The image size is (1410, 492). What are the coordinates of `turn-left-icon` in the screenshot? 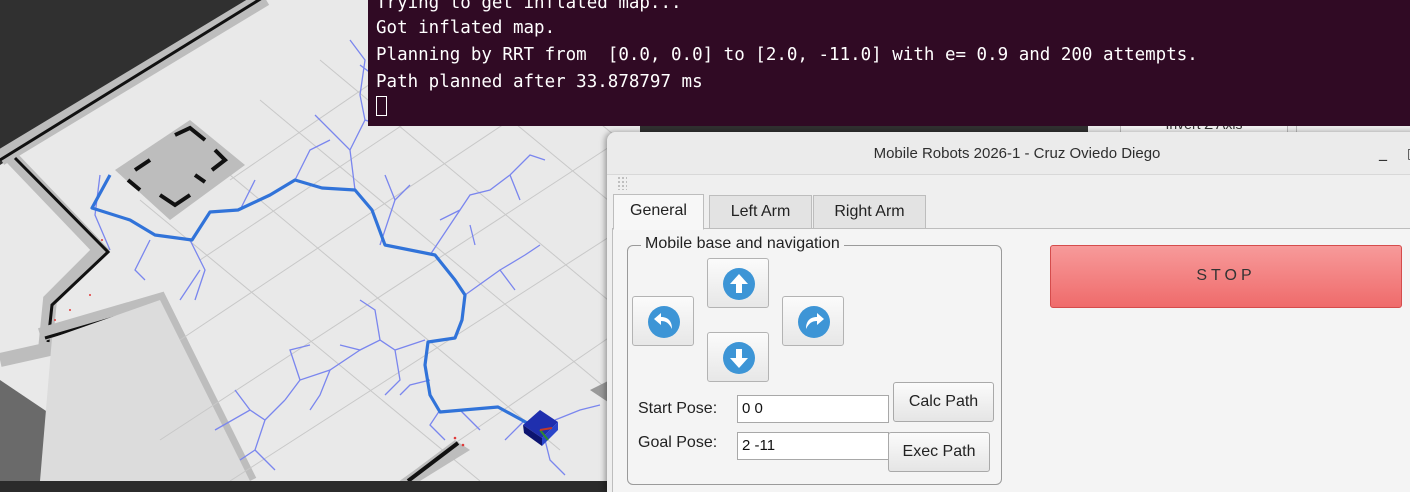 It's located at (664, 322).